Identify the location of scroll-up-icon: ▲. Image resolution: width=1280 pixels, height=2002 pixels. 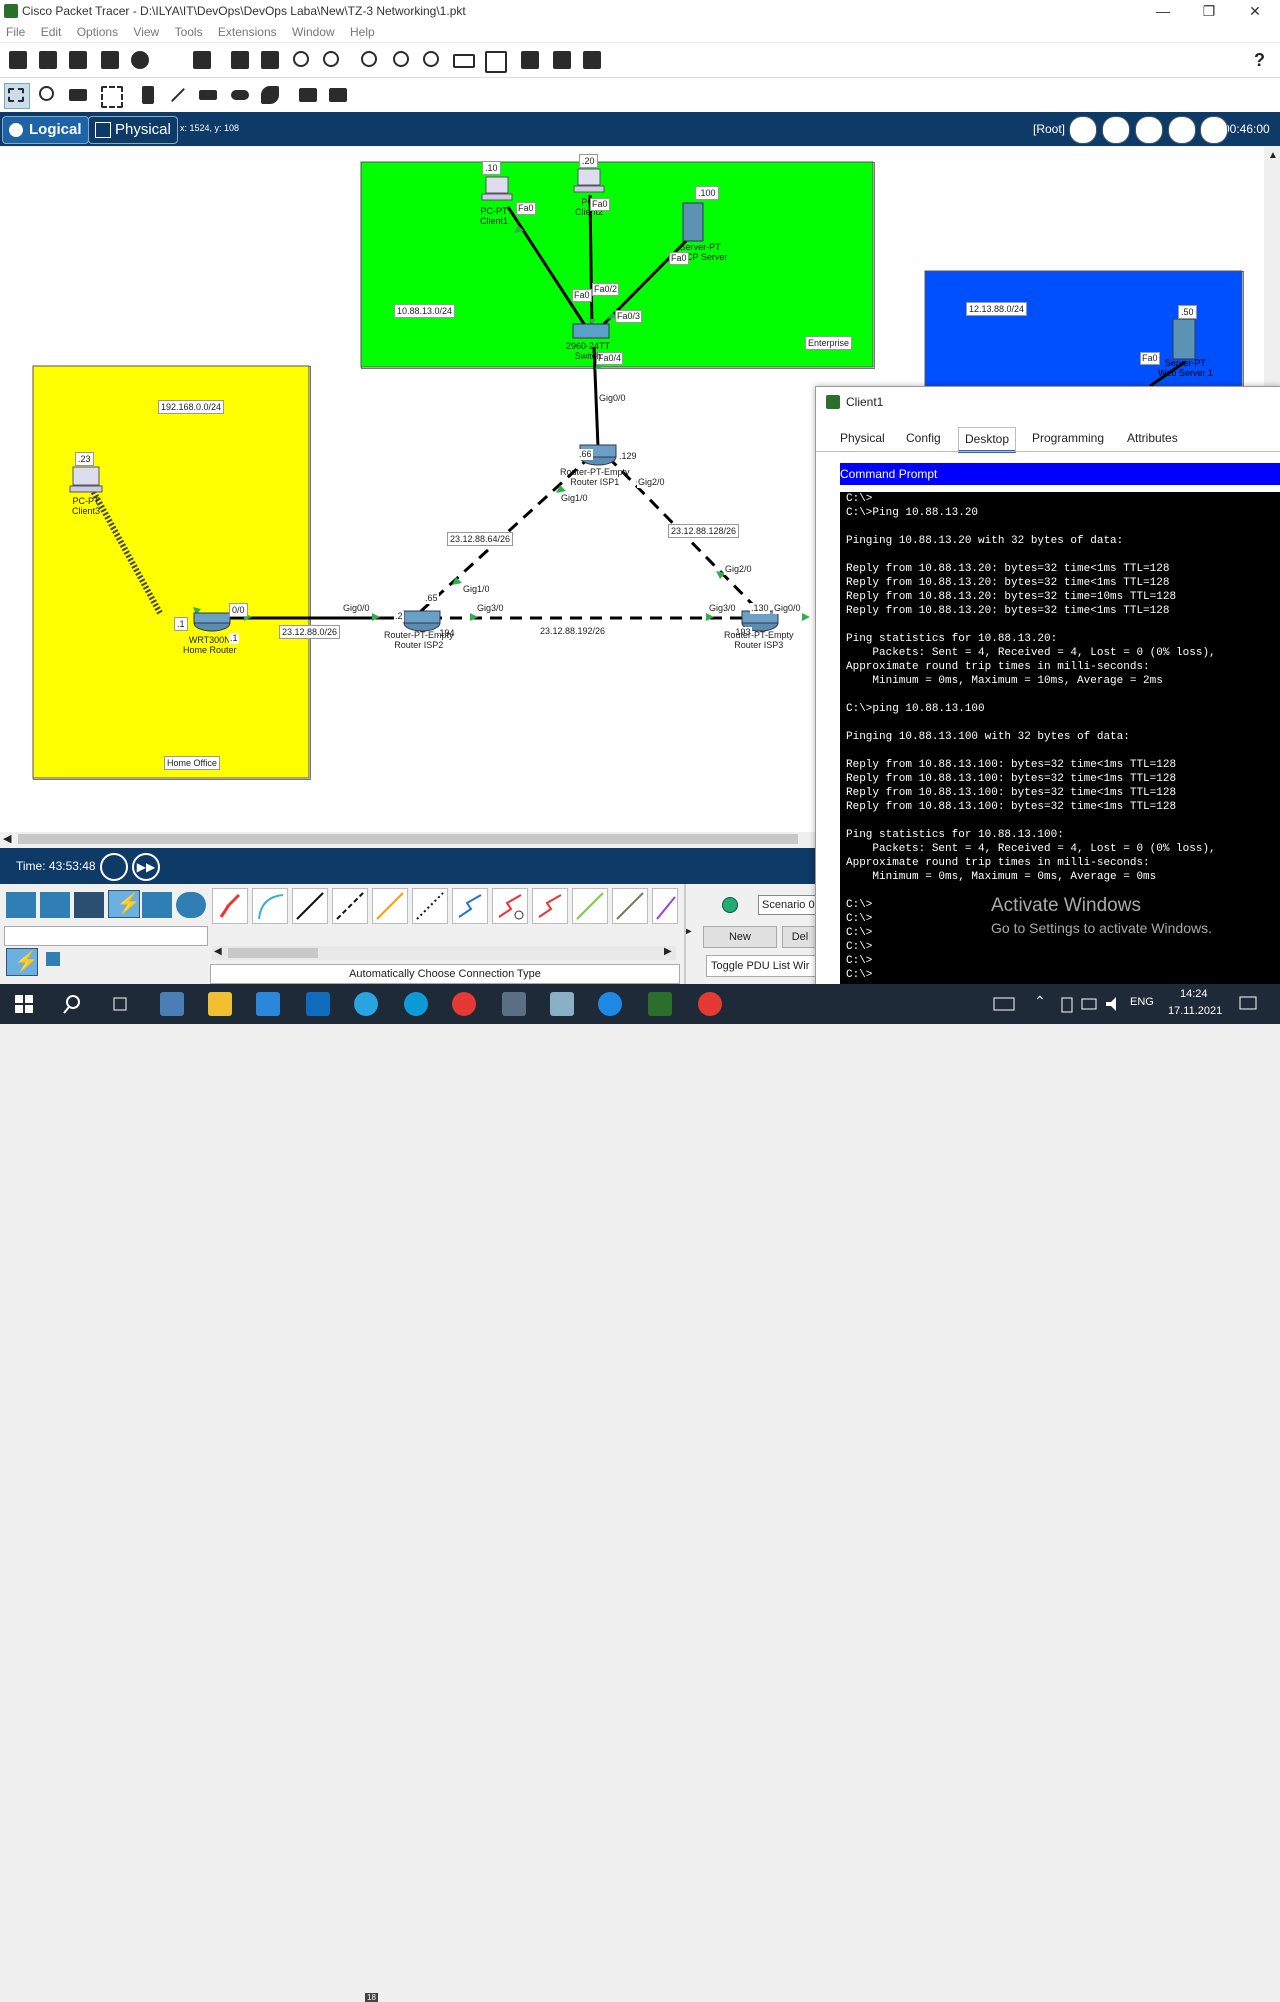
(1273, 155).